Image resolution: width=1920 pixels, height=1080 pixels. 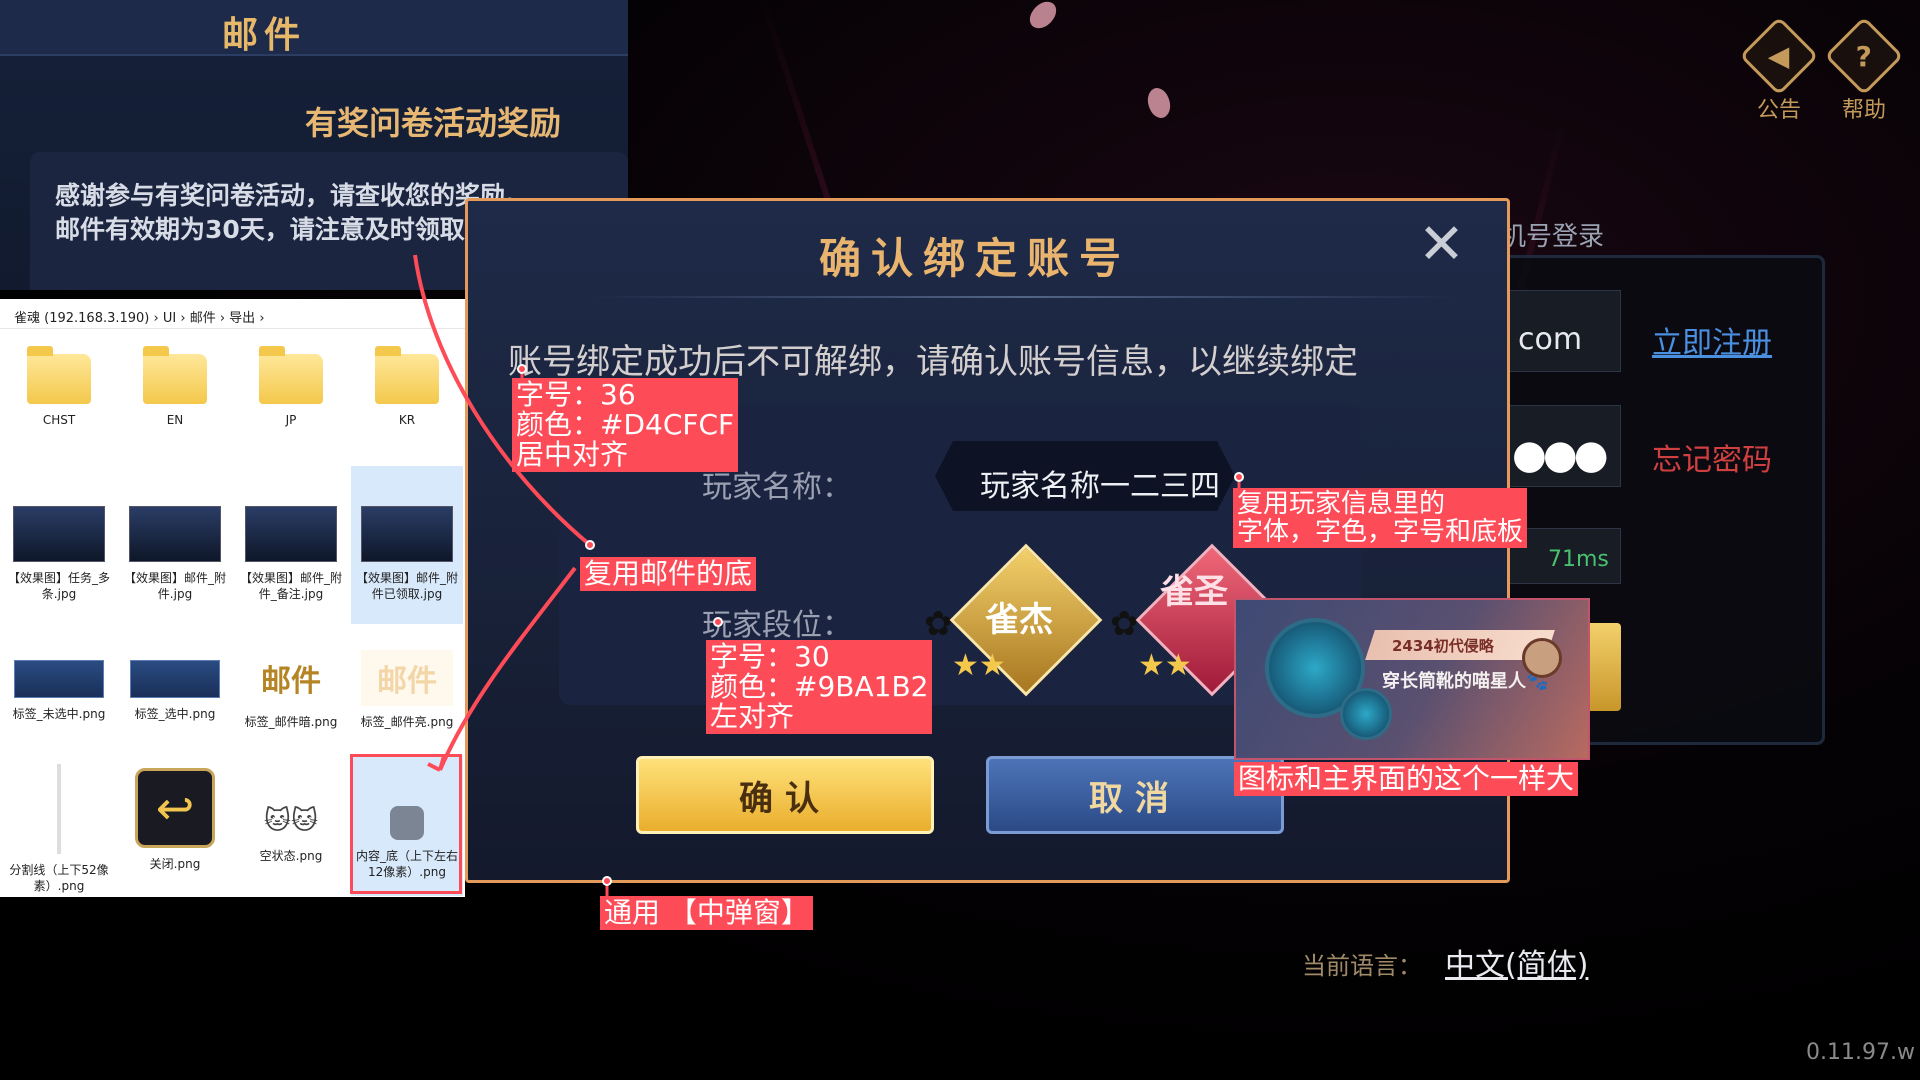 I want to click on annotation-label-style: 字号：30 颜色：#9BA1B2 左对齐, so click(x=819, y=687).